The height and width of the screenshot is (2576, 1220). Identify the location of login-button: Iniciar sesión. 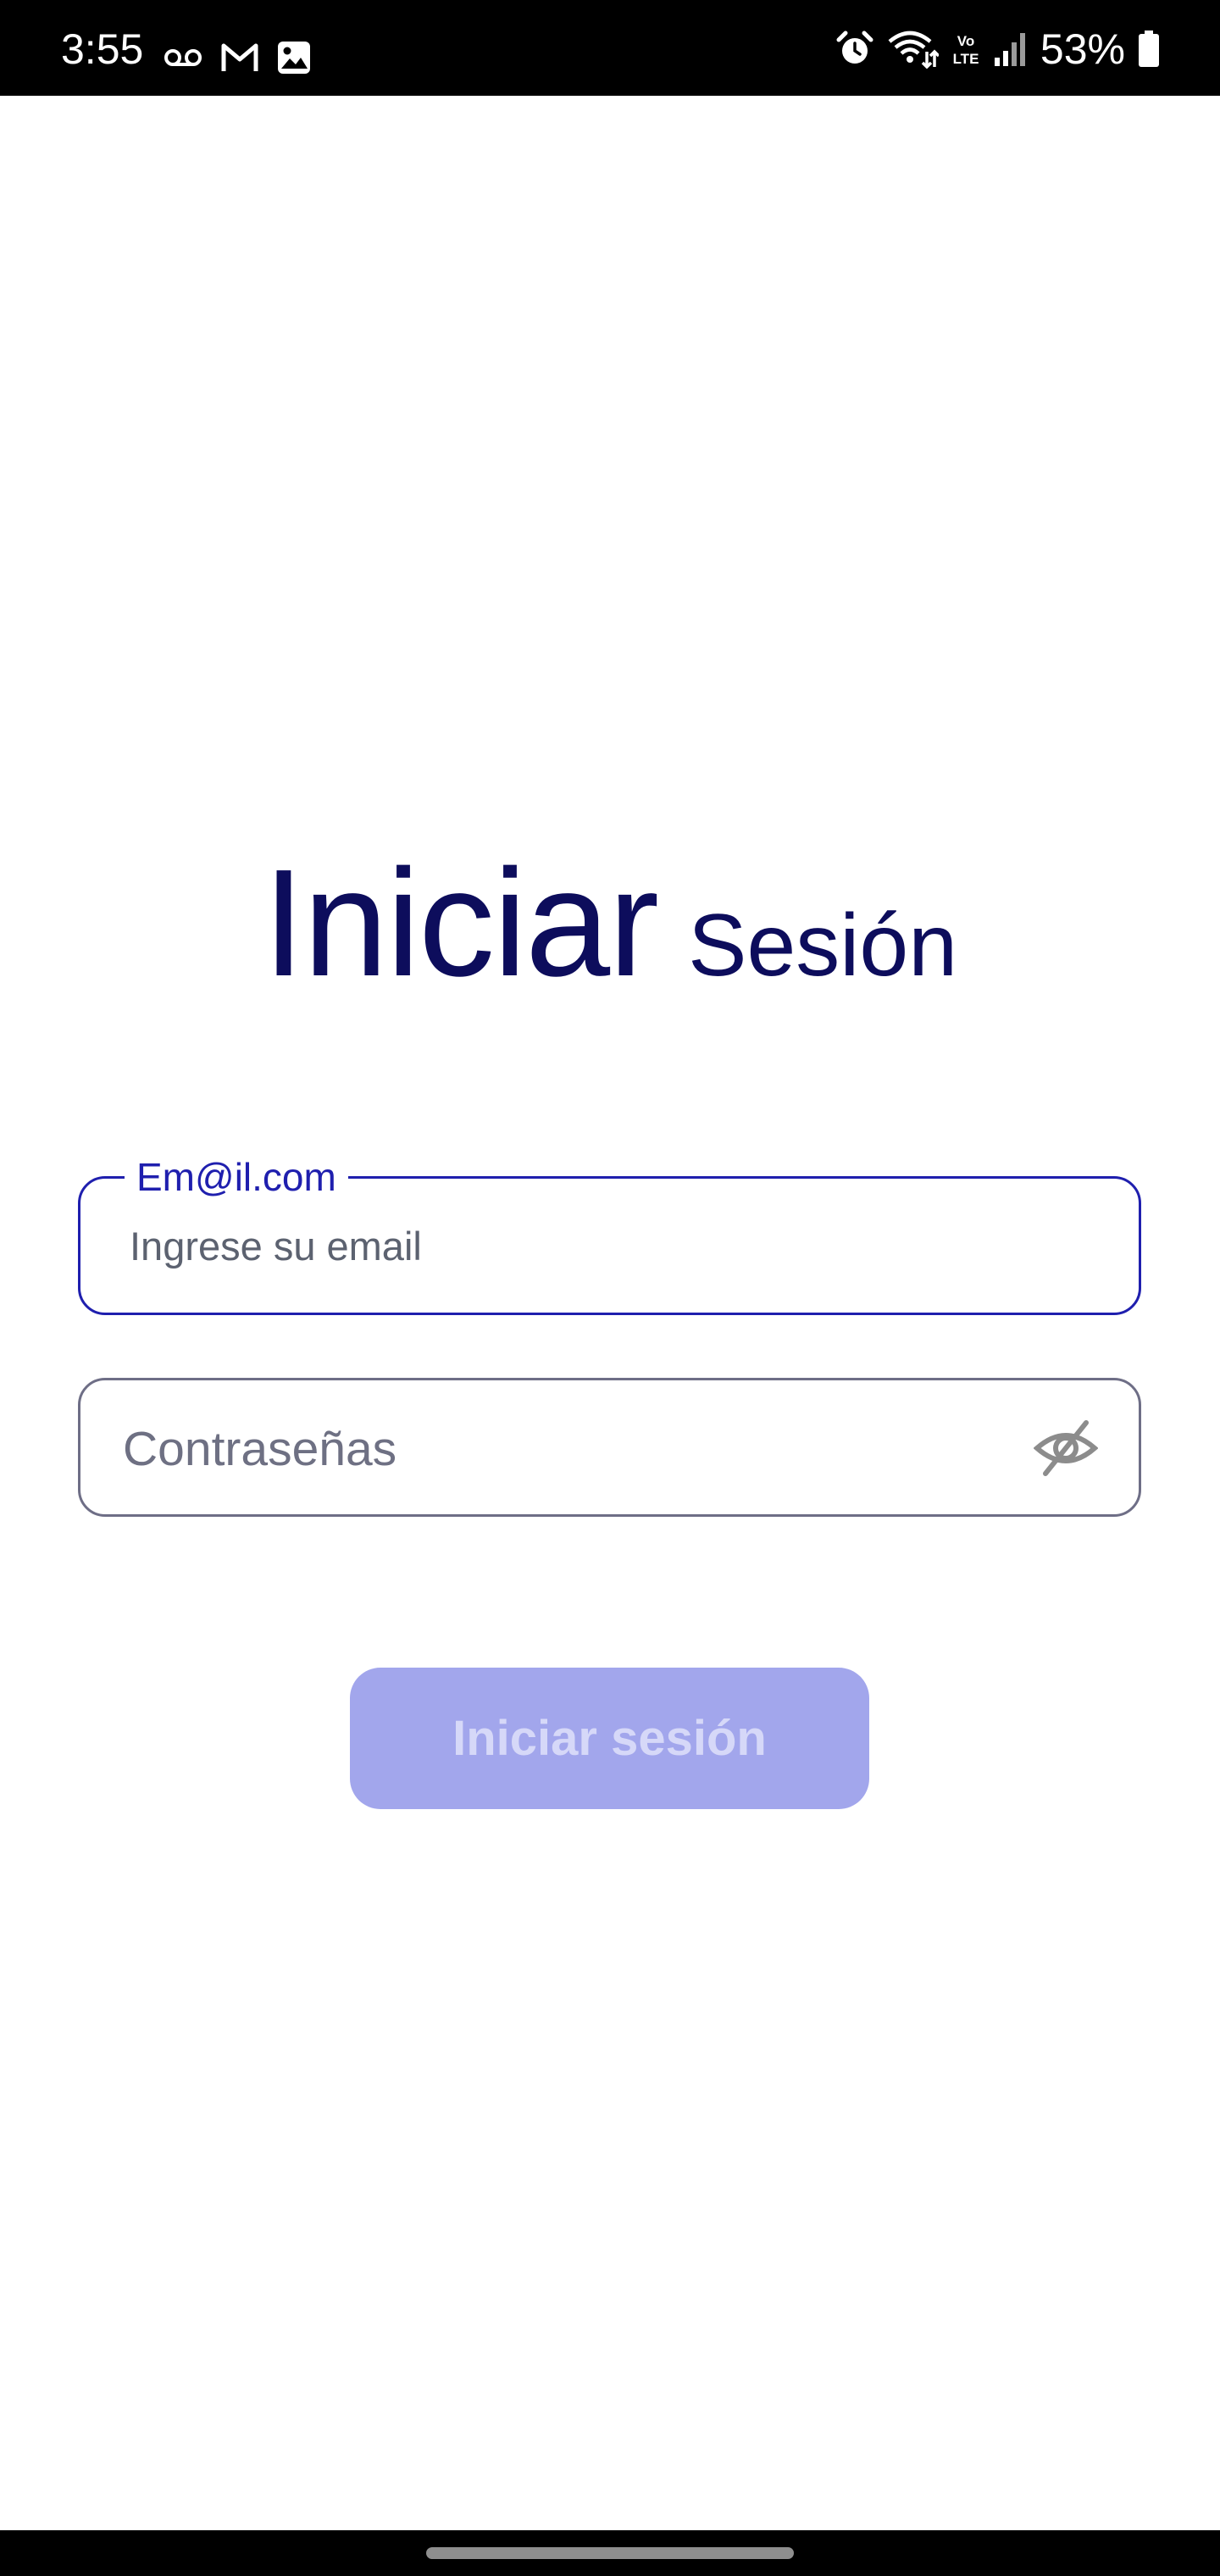
(609, 1738).